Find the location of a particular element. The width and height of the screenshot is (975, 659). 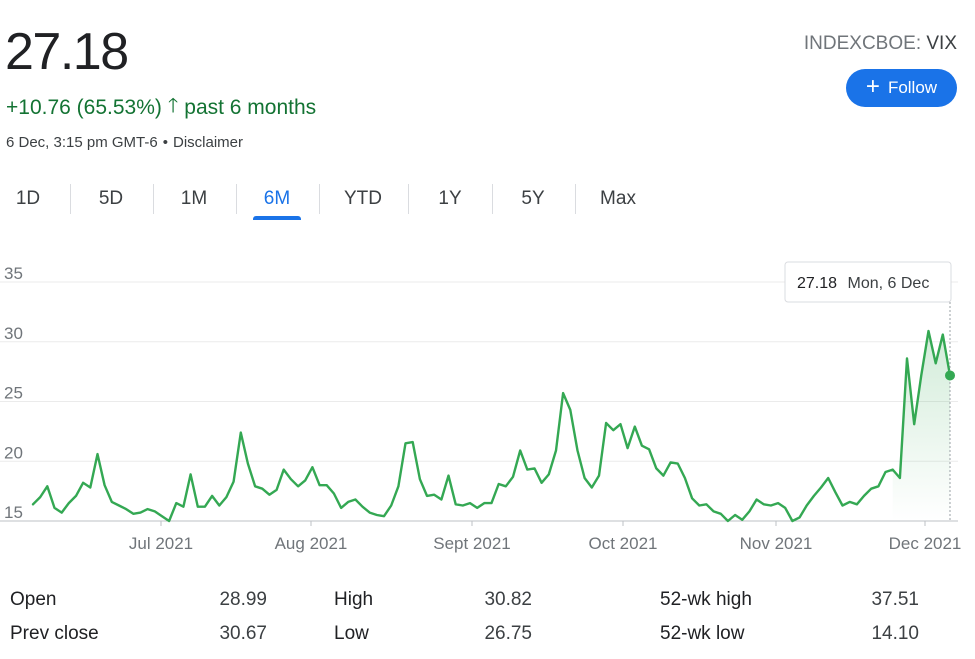

stat-value: 37.51 is located at coordinates (895, 599).